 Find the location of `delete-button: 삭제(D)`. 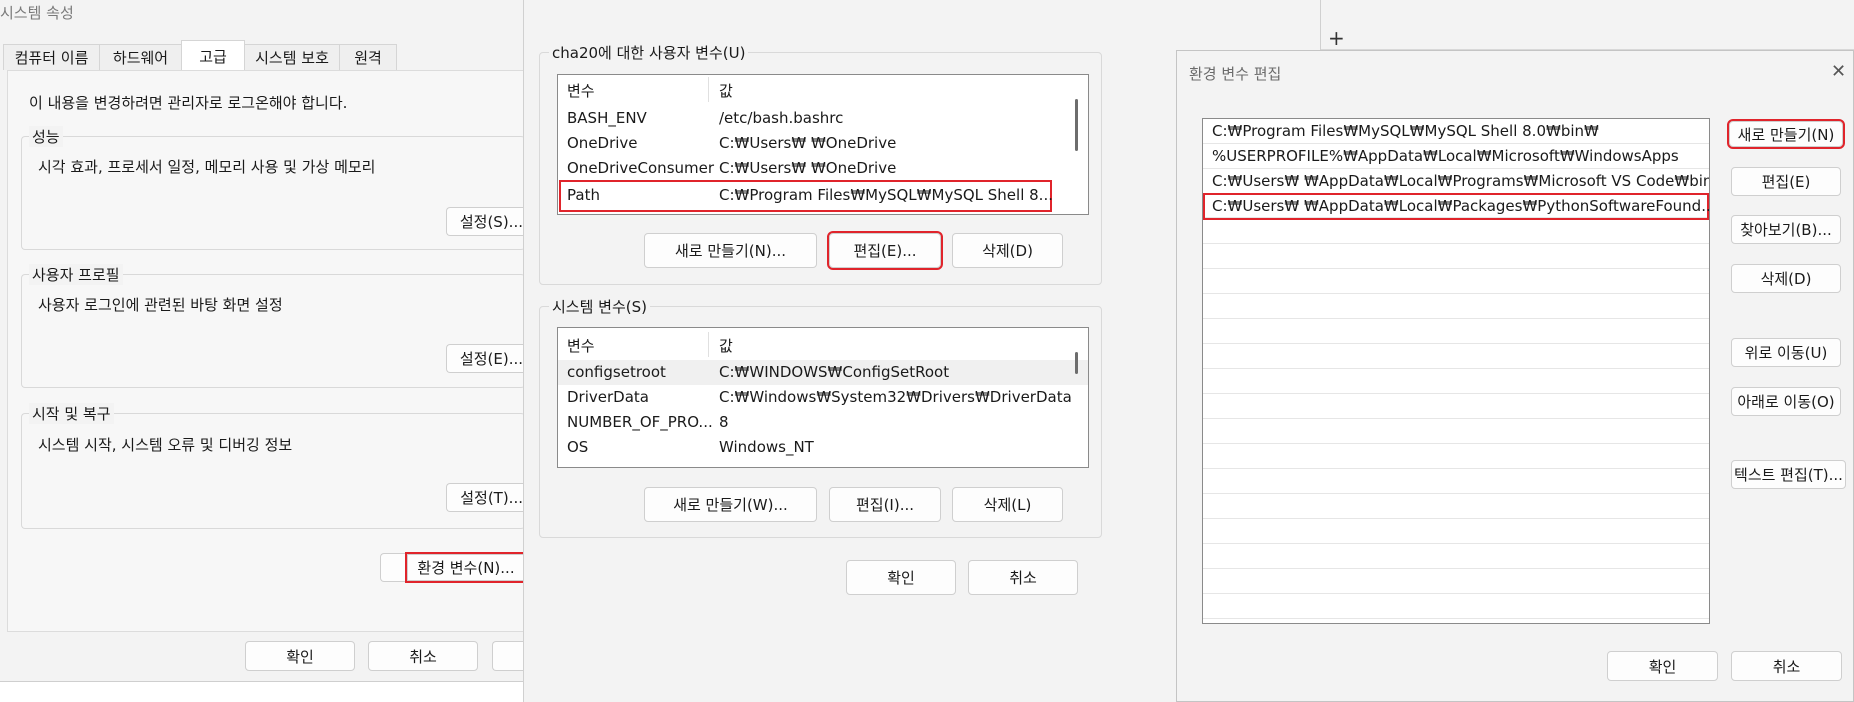

delete-button: 삭제(D) is located at coordinates (1786, 278).